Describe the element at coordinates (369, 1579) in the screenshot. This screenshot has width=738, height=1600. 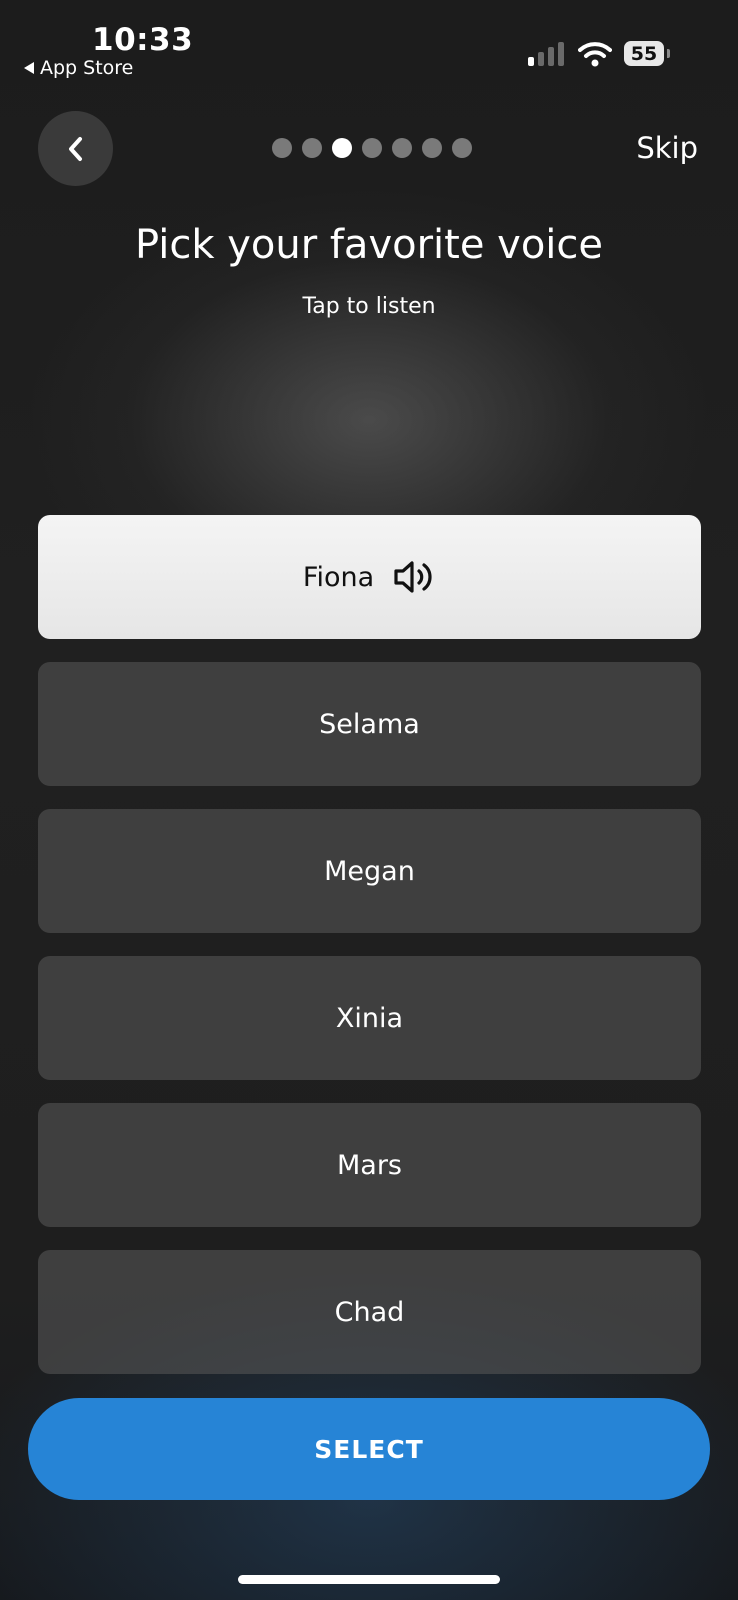
I see `home-indicator` at that location.